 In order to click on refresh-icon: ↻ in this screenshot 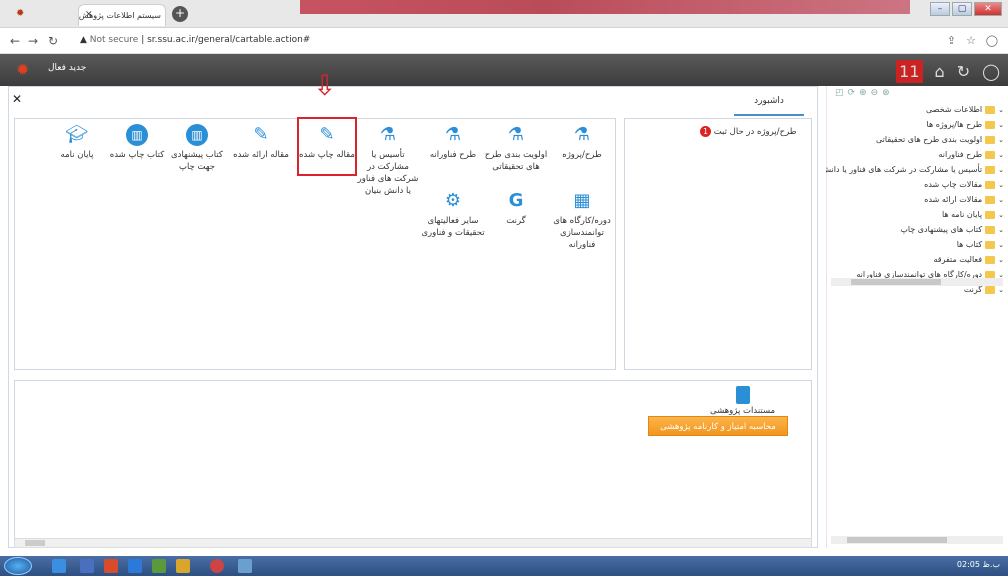, I will do `click(963, 71)`.